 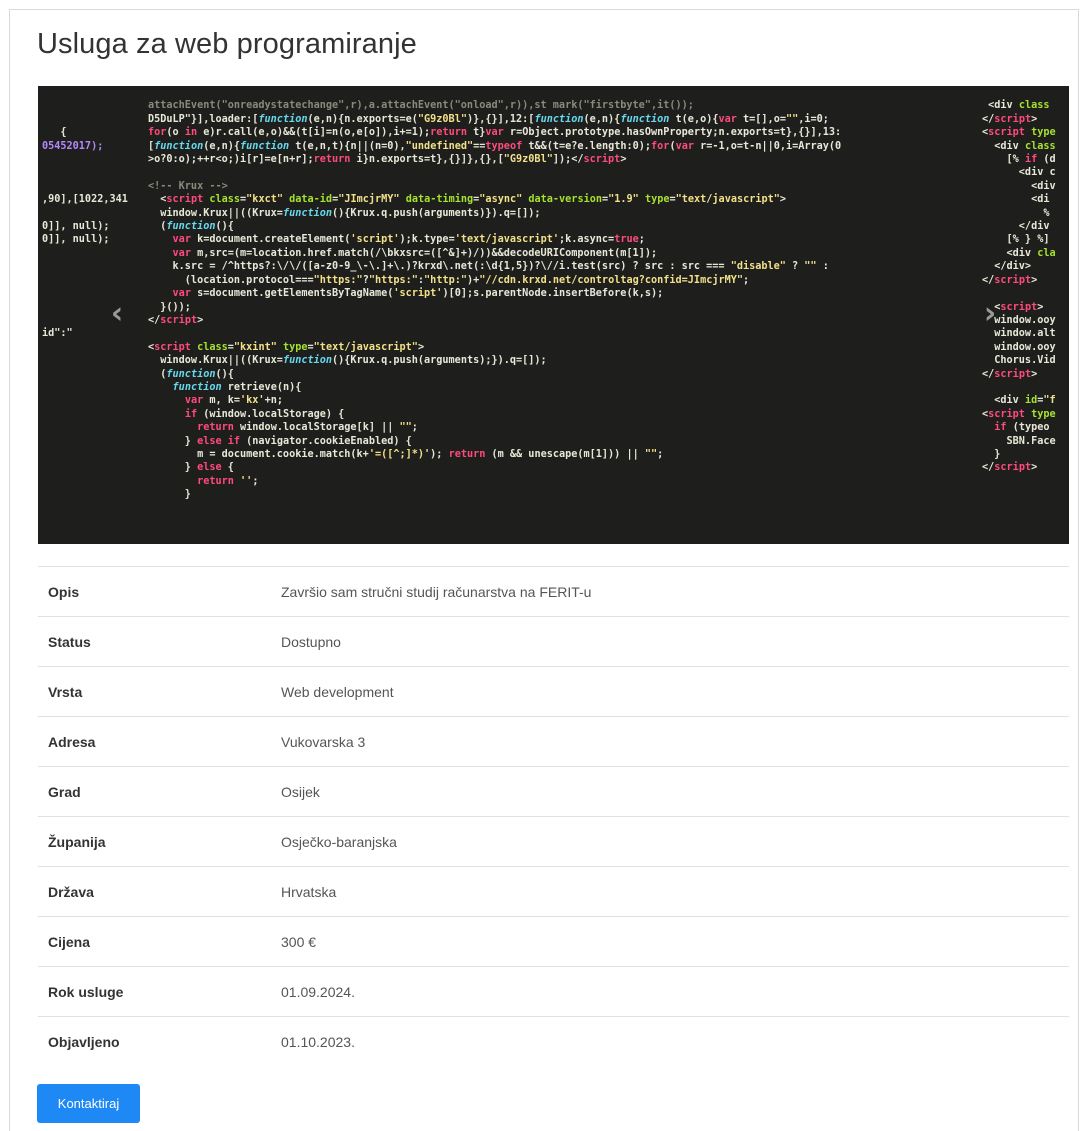 What do you see at coordinates (670, 1041) in the screenshot?
I see `row-value: 01.10.2023.` at bounding box center [670, 1041].